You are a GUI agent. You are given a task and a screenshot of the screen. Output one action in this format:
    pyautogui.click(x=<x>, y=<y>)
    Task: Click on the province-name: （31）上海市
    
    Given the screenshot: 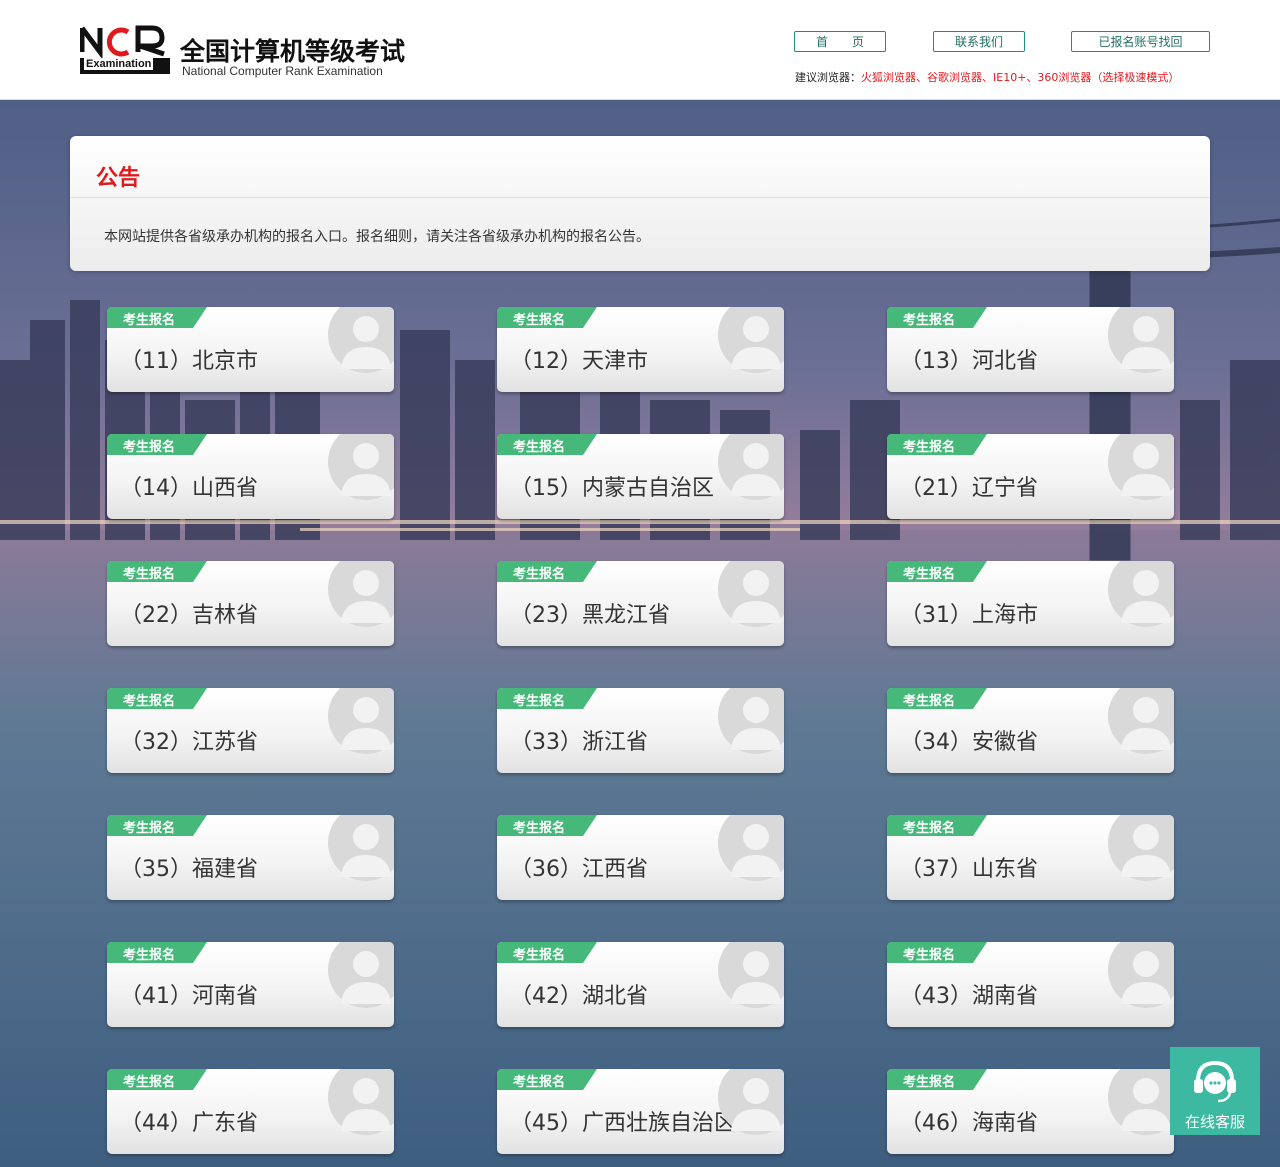 What is the action you would take?
    pyautogui.click(x=969, y=615)
    